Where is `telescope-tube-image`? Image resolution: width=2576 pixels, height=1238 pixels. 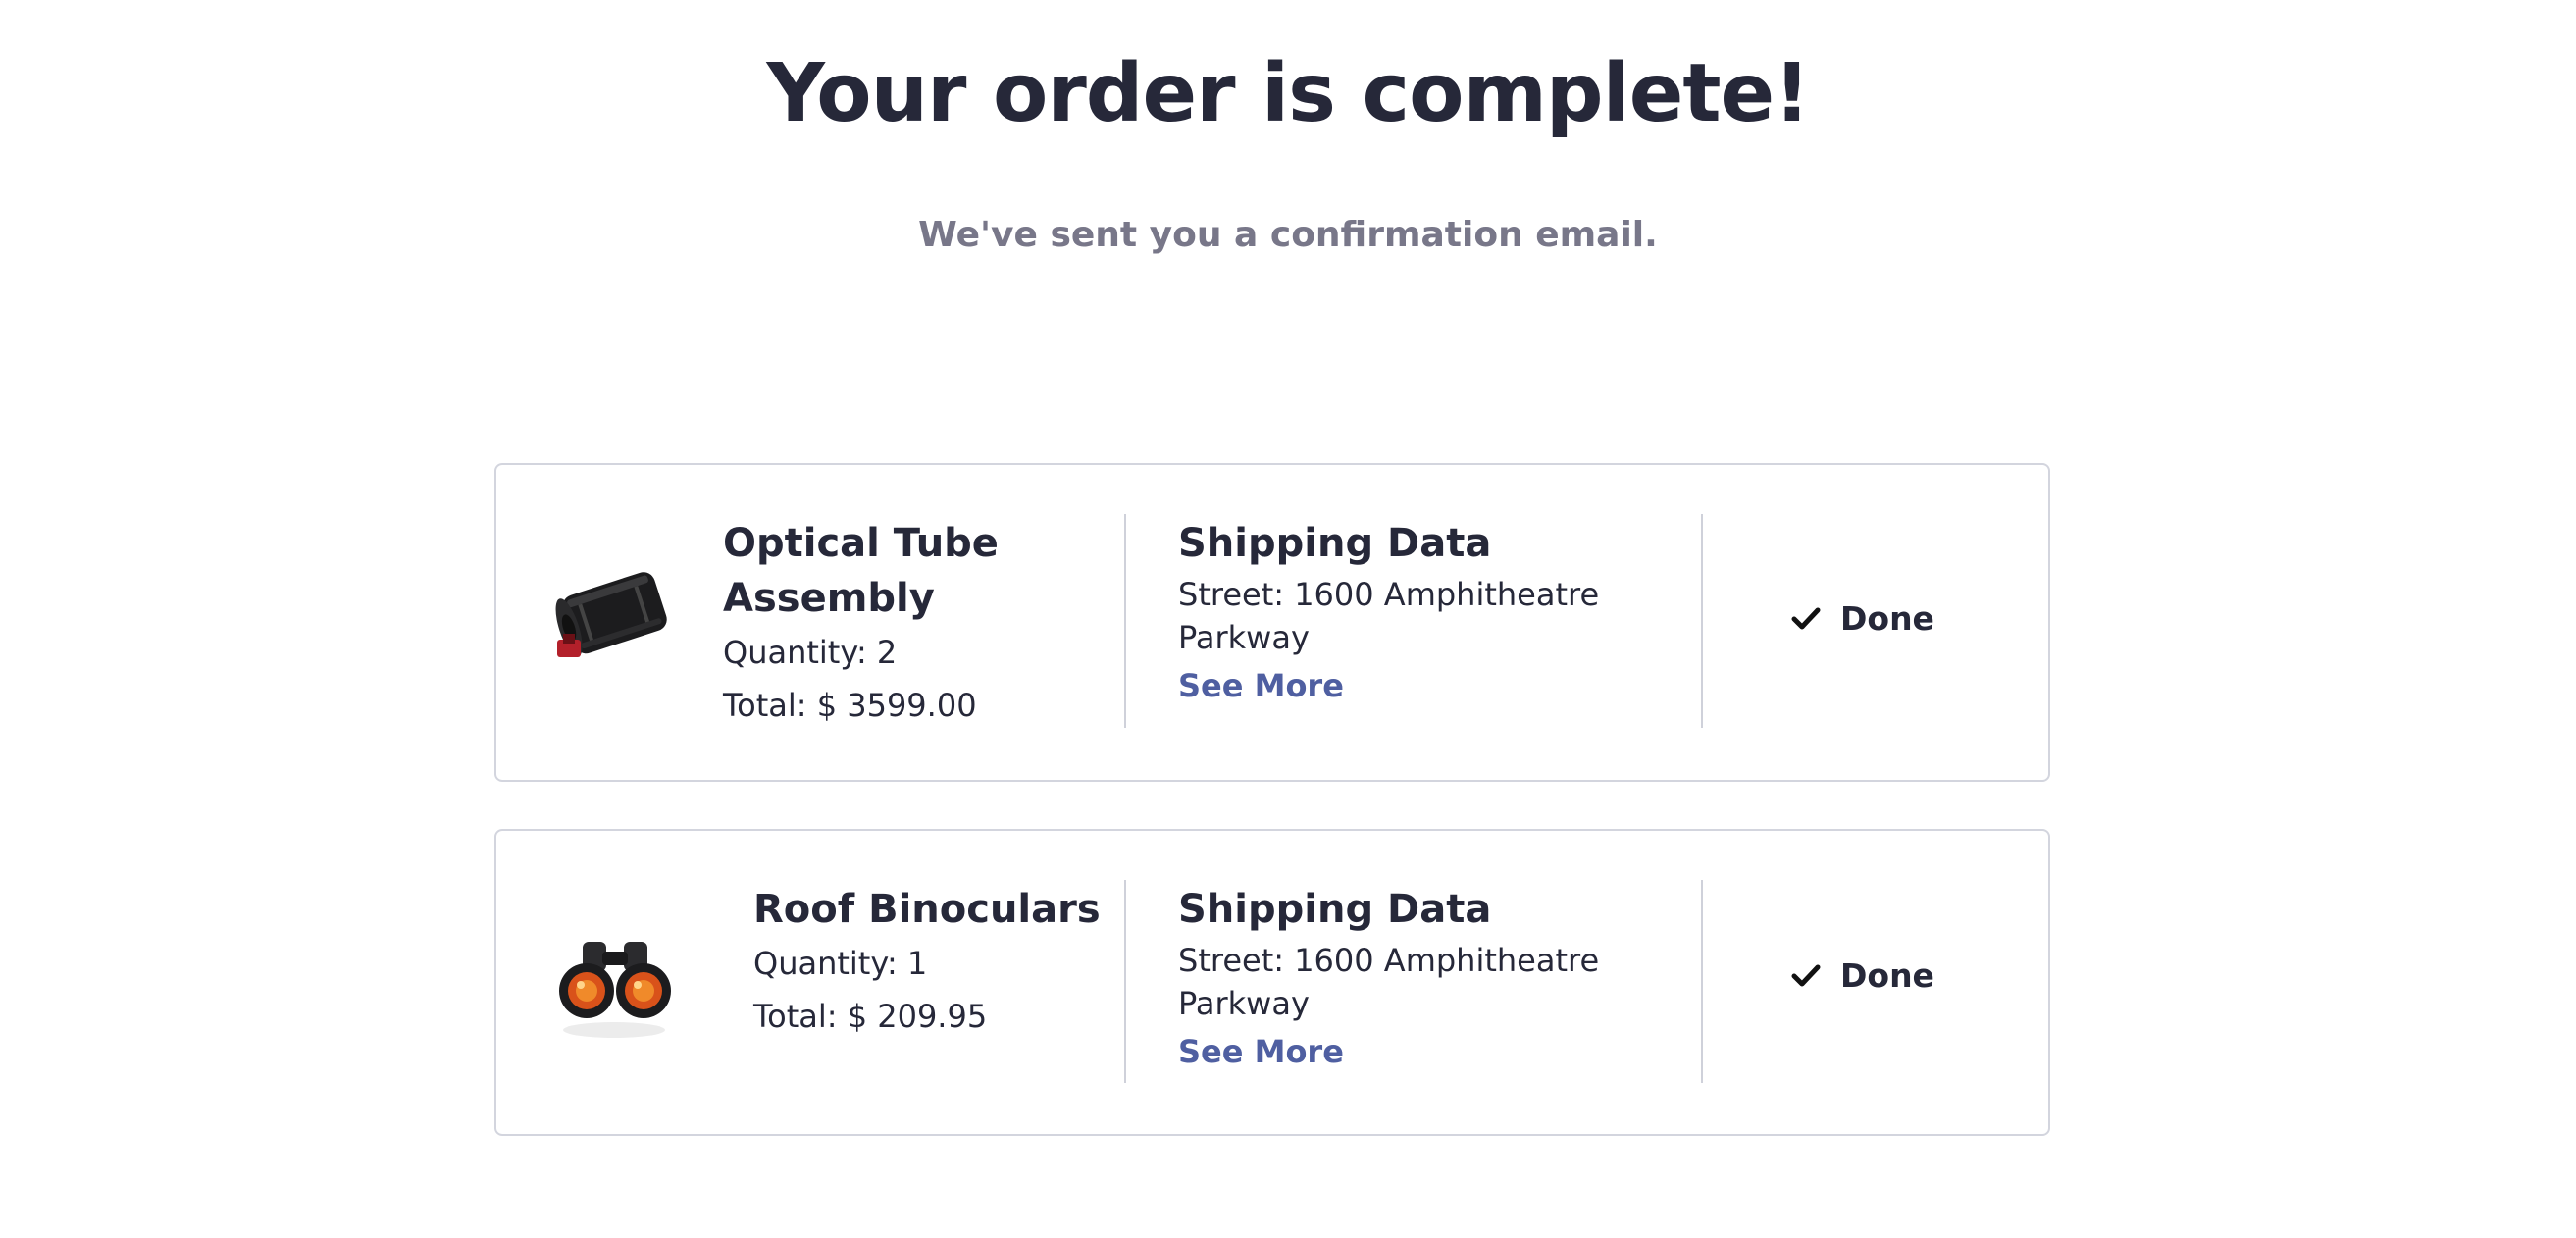
telescope-tube-image is located at coordinates (614, 614).